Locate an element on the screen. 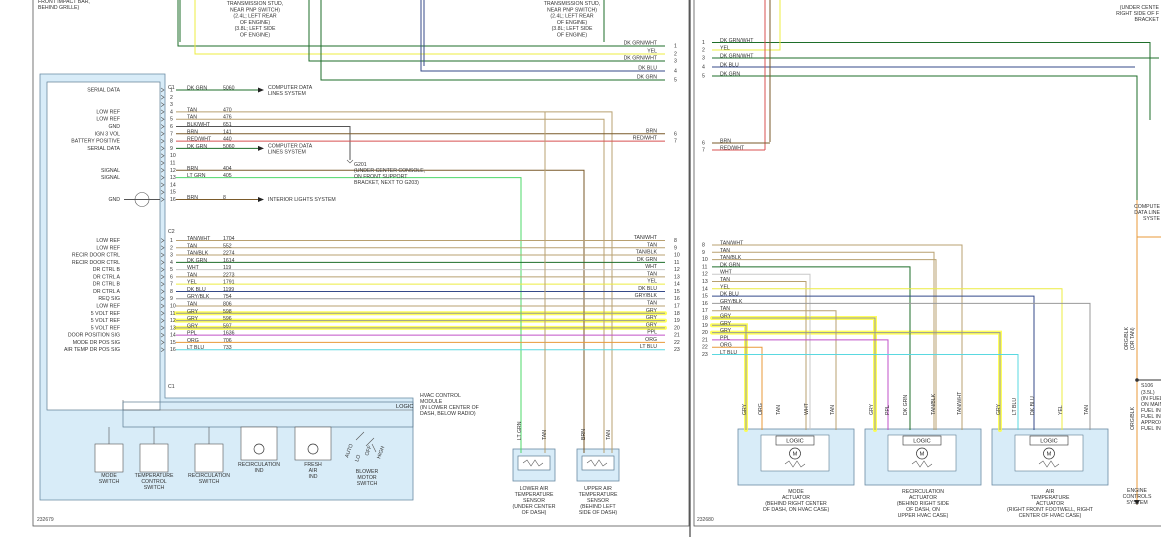 This screenshot has height=537, width=1161. c1-wire-color: BRN is located at coordinates (192, 169).